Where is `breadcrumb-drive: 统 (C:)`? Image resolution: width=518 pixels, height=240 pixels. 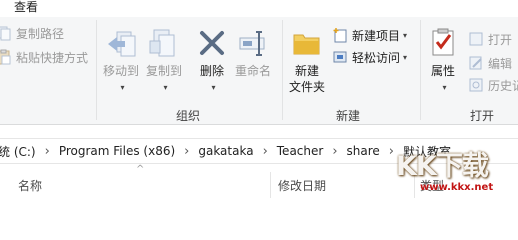 breadcrumb-drive: 统 (C:) is located at coordinates (18, 151).